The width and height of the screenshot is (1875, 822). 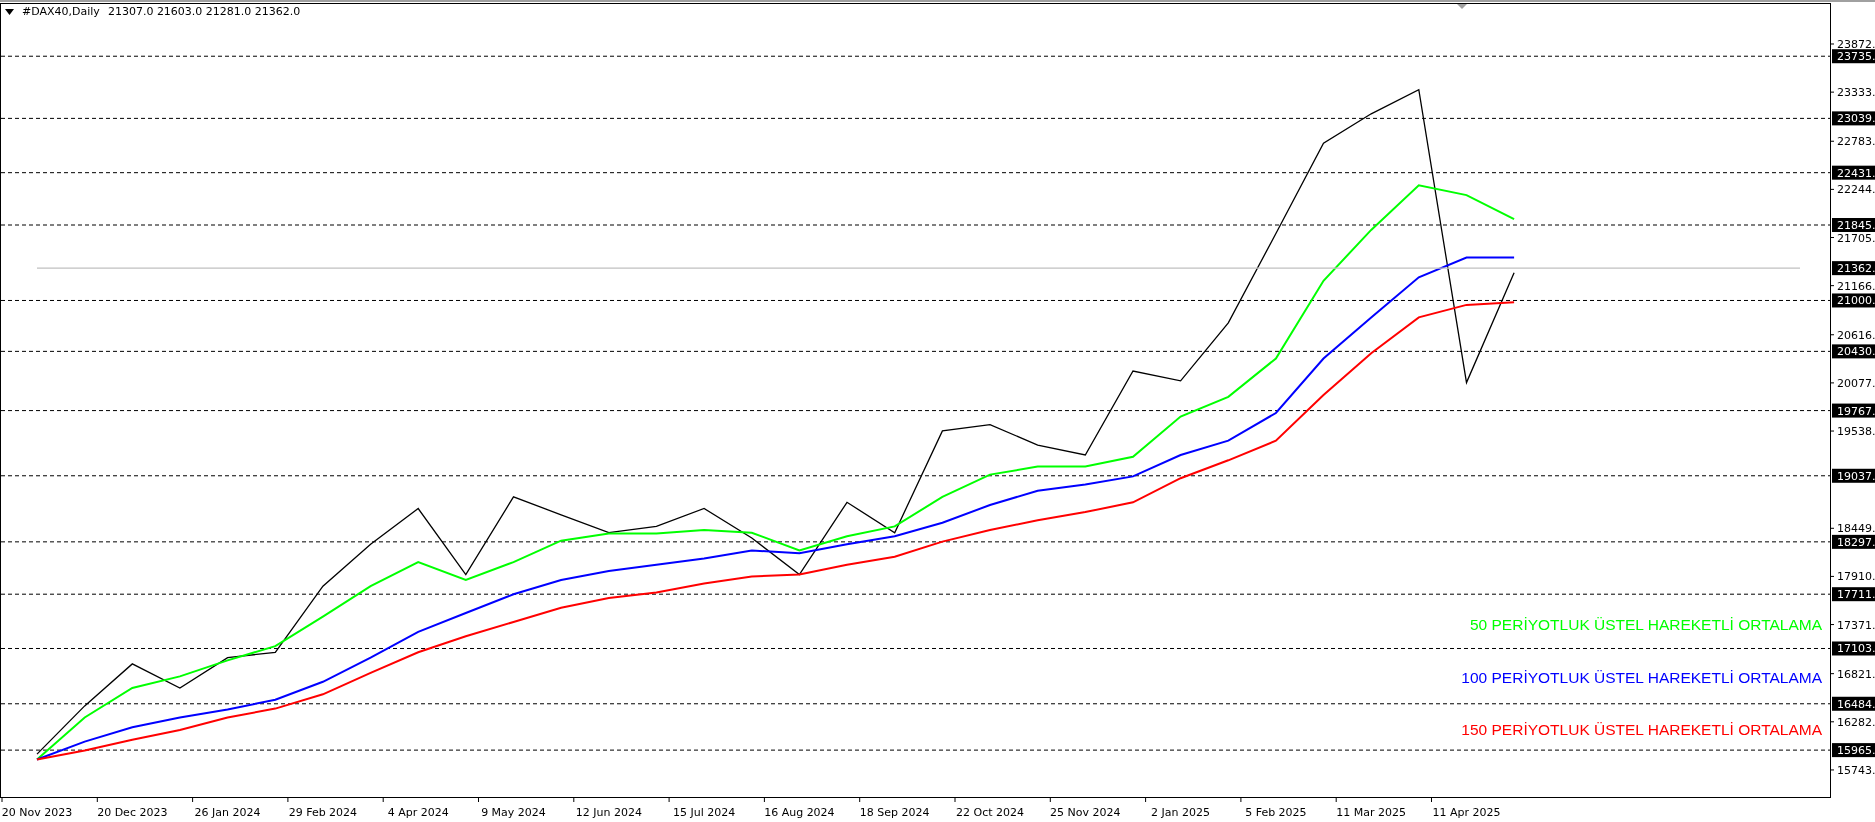 I want to click on price-label: 23735., so click(x=1853, y=56).